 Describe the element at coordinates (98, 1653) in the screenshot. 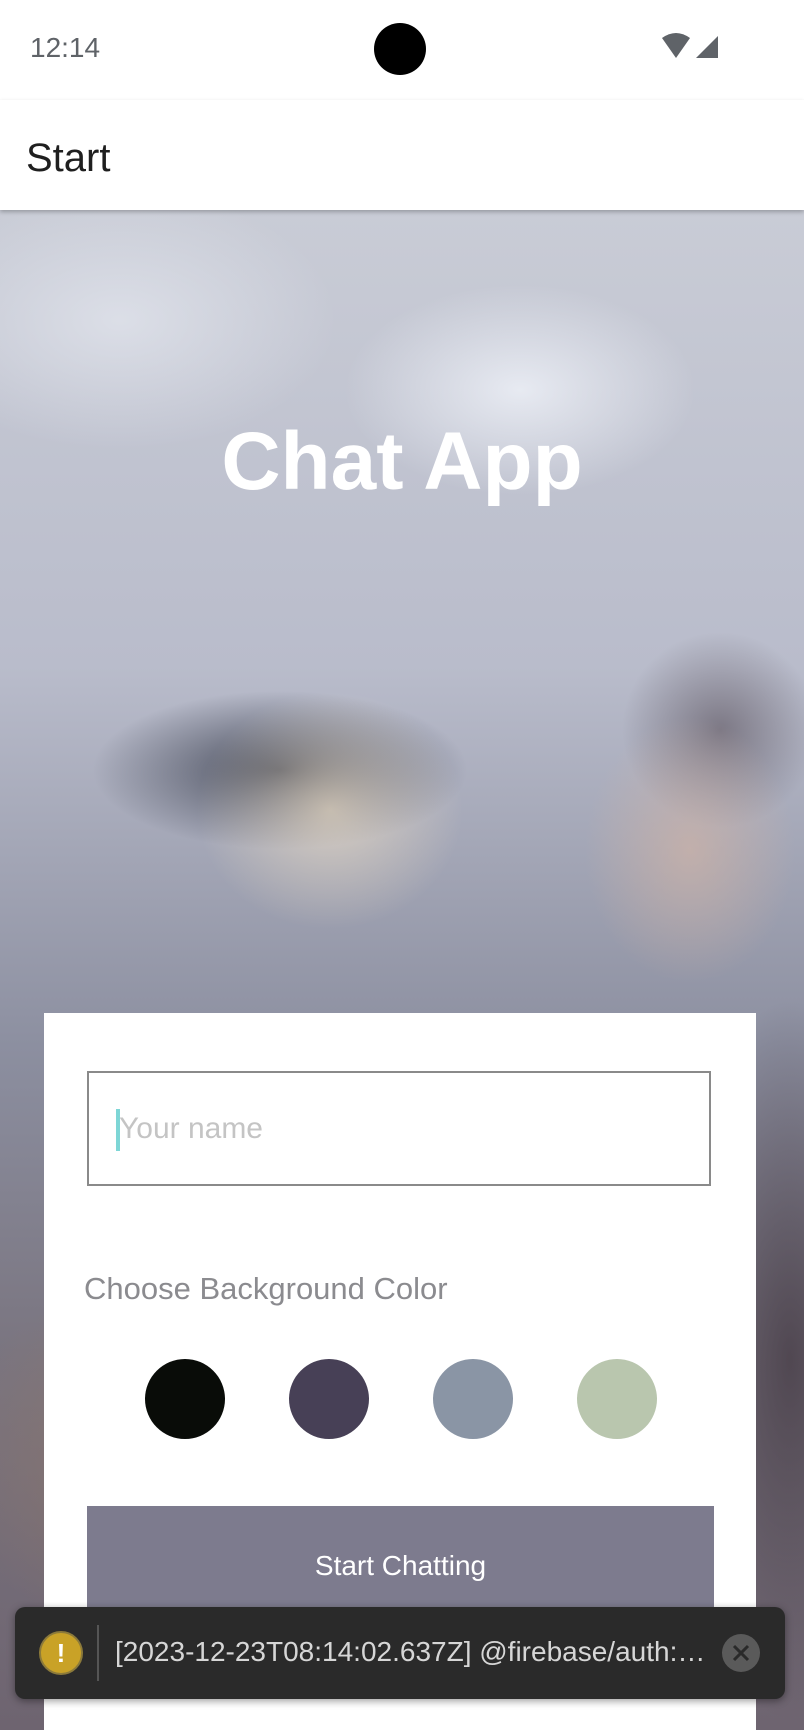

I see `toast-divider` at that location.